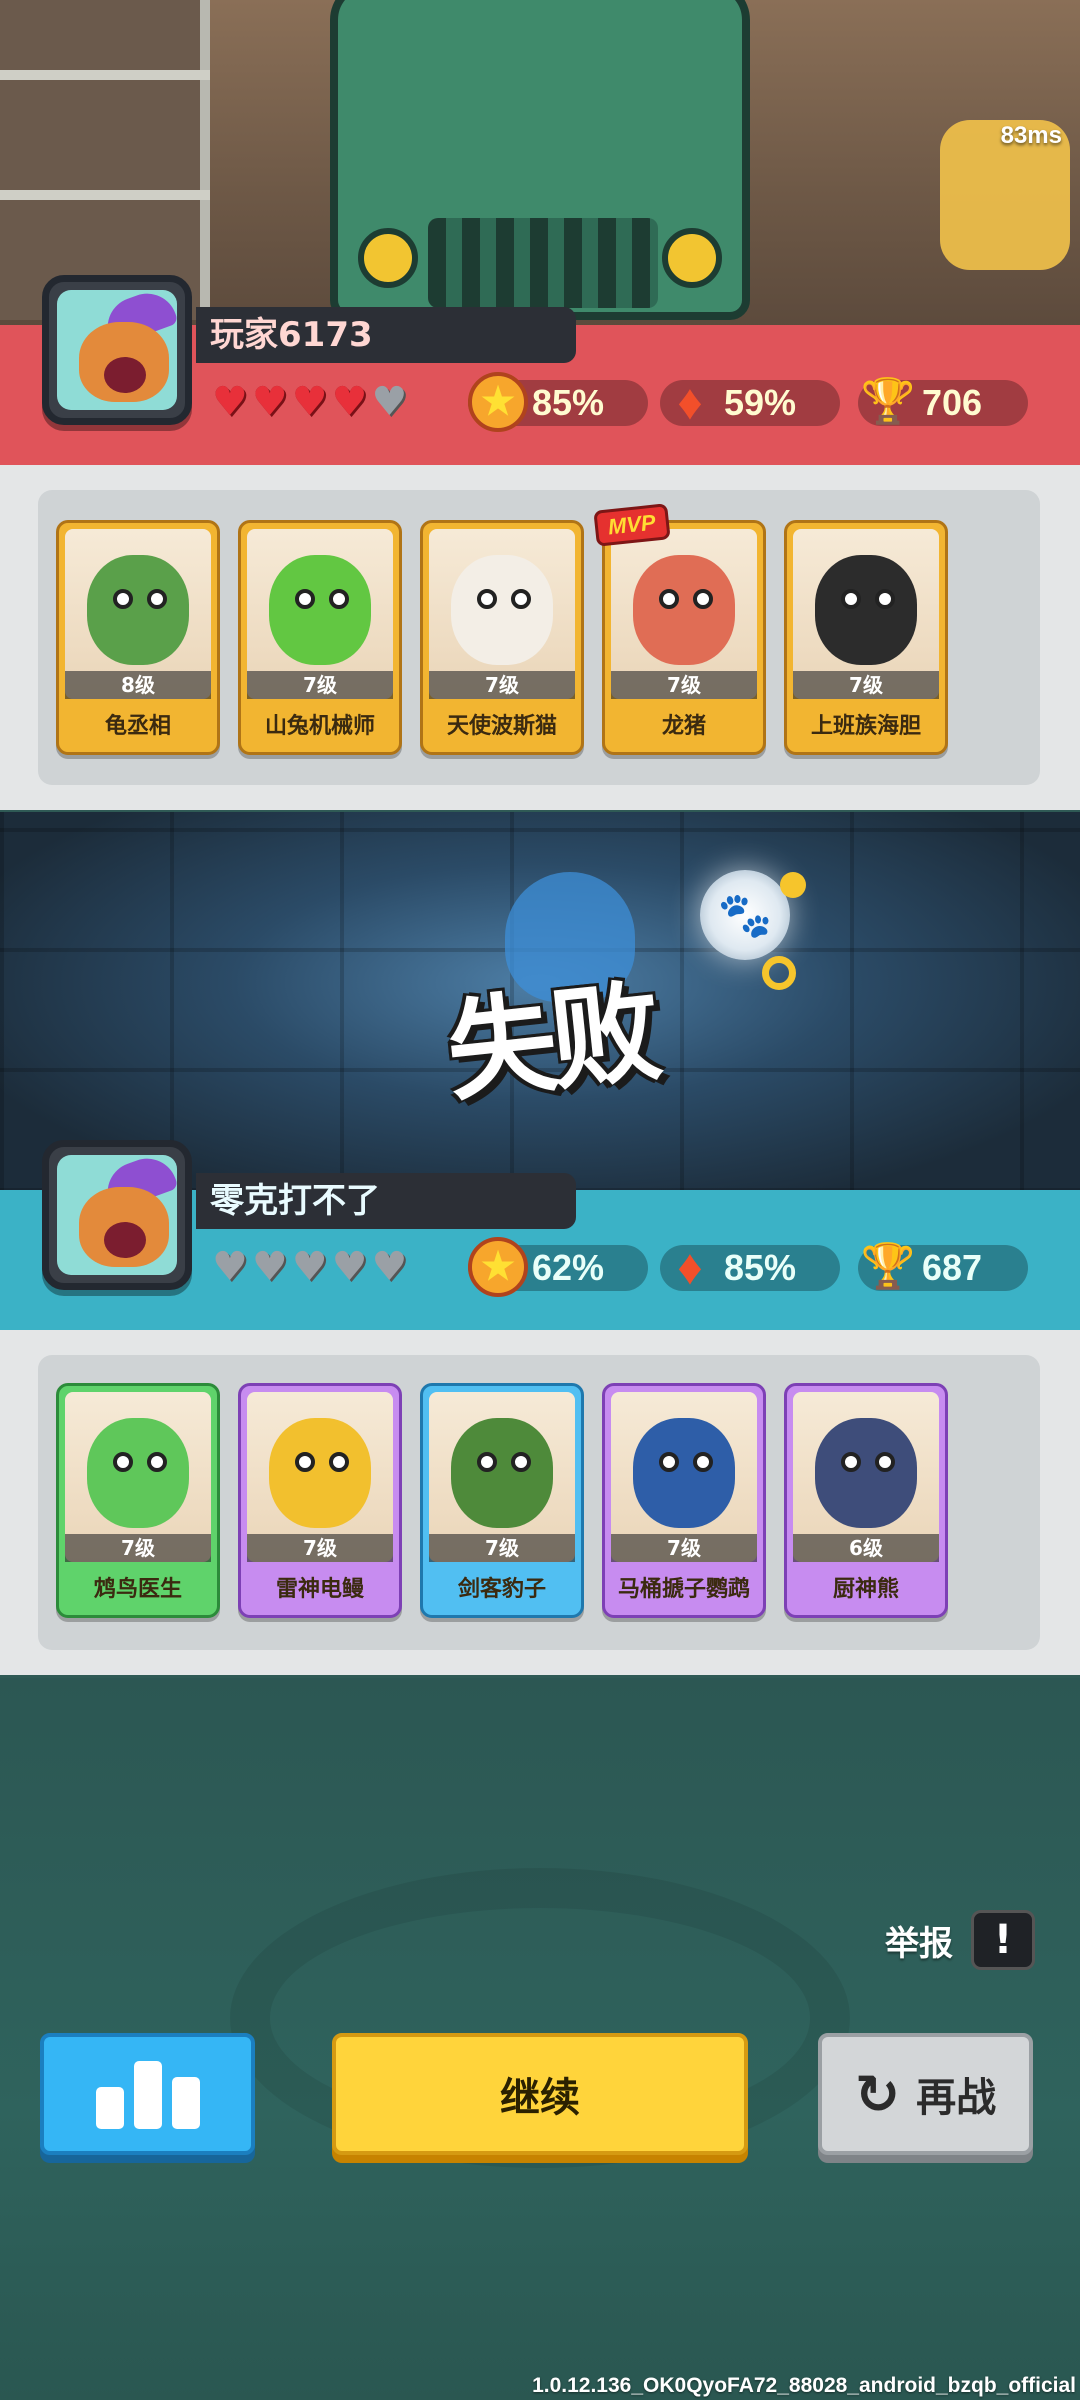  I want to click on player1-name: 玩家6173, so click(386, 335).